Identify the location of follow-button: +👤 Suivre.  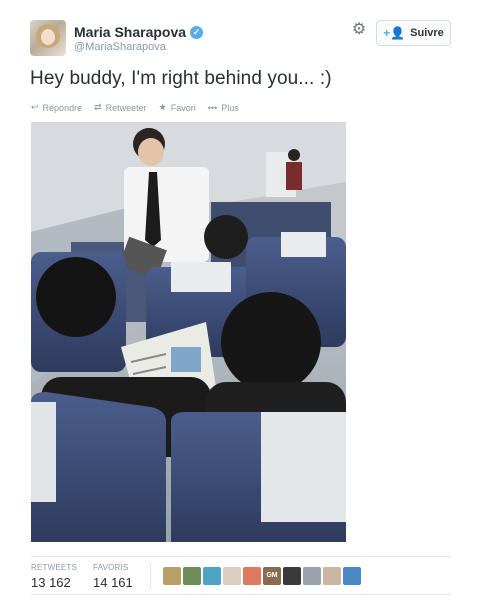
(413, 33).